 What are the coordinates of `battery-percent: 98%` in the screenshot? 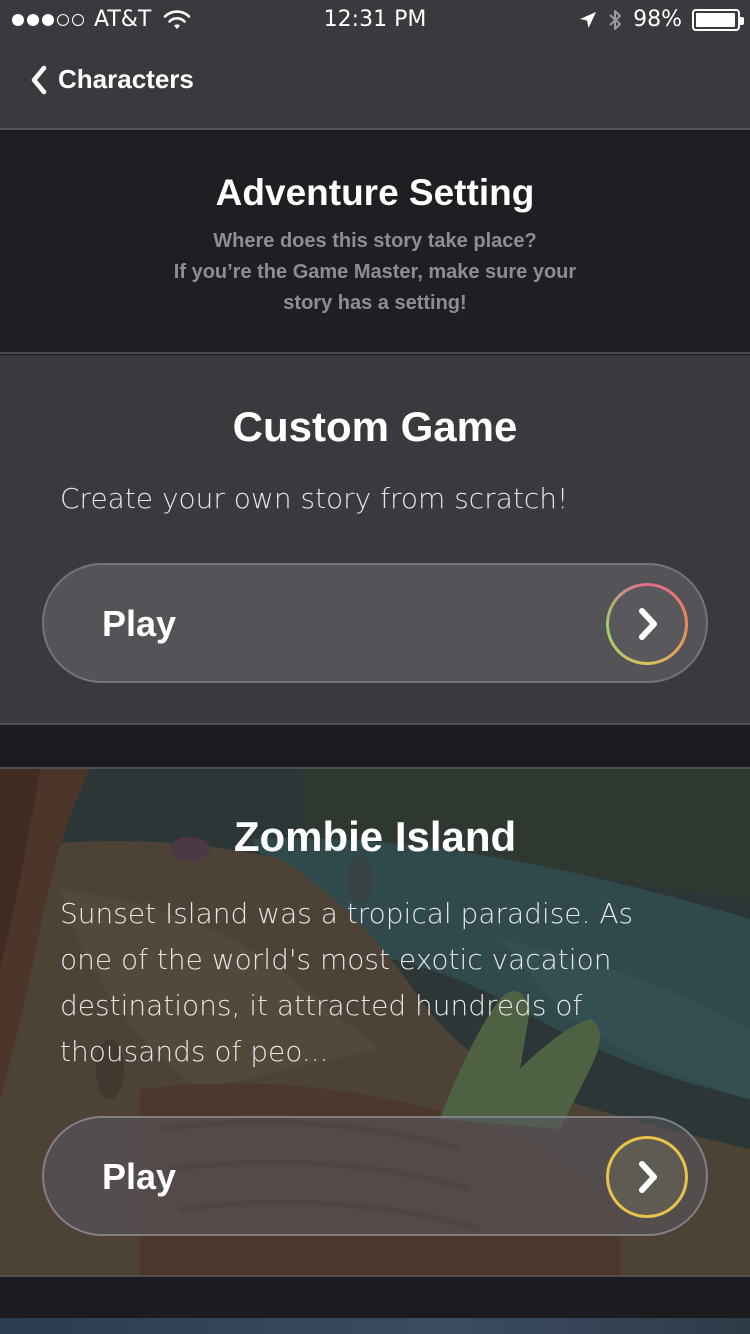 It's located at (657, 19).